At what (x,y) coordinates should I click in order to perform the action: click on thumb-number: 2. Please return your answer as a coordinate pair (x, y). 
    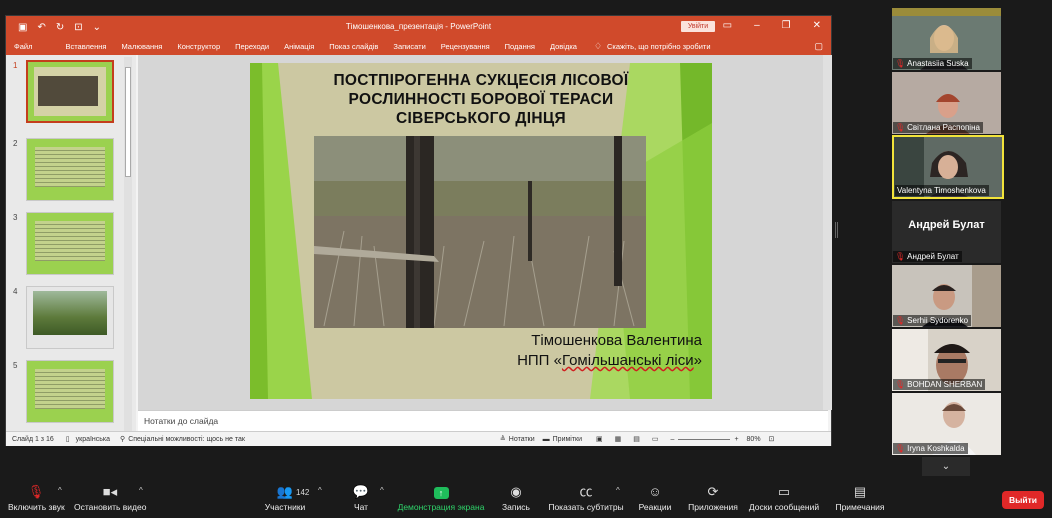
    Looking at the image, I should click on (15, 143).